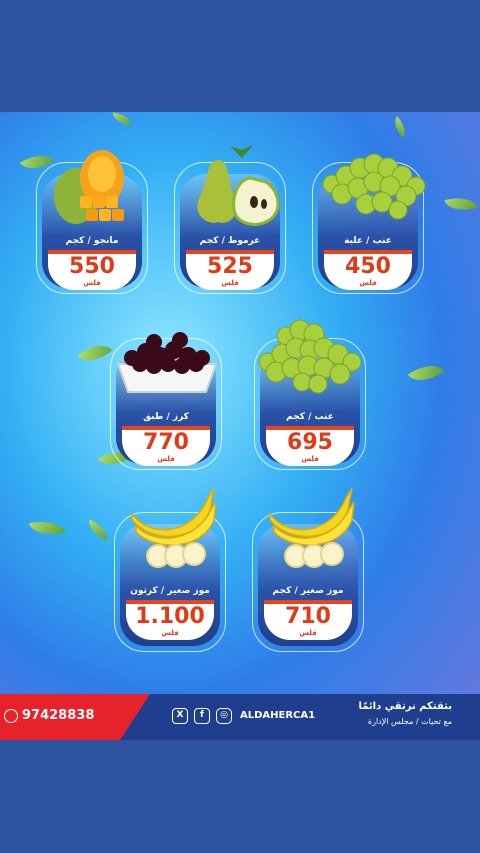  I want to click on product-label: عنب / كجم, so click(310, 417).